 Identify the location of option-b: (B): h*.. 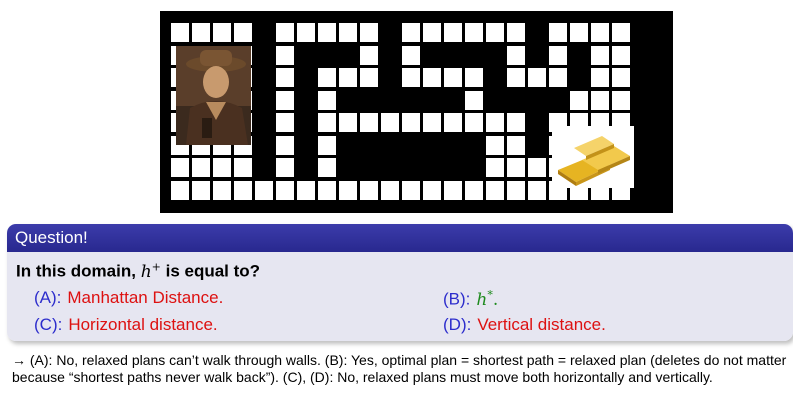
(470, 299).